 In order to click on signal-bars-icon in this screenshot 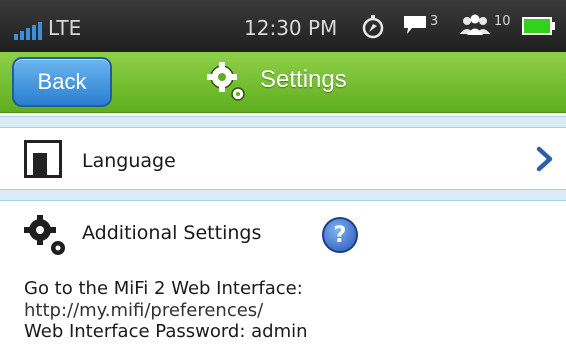, I will do `click(28, 30)`.